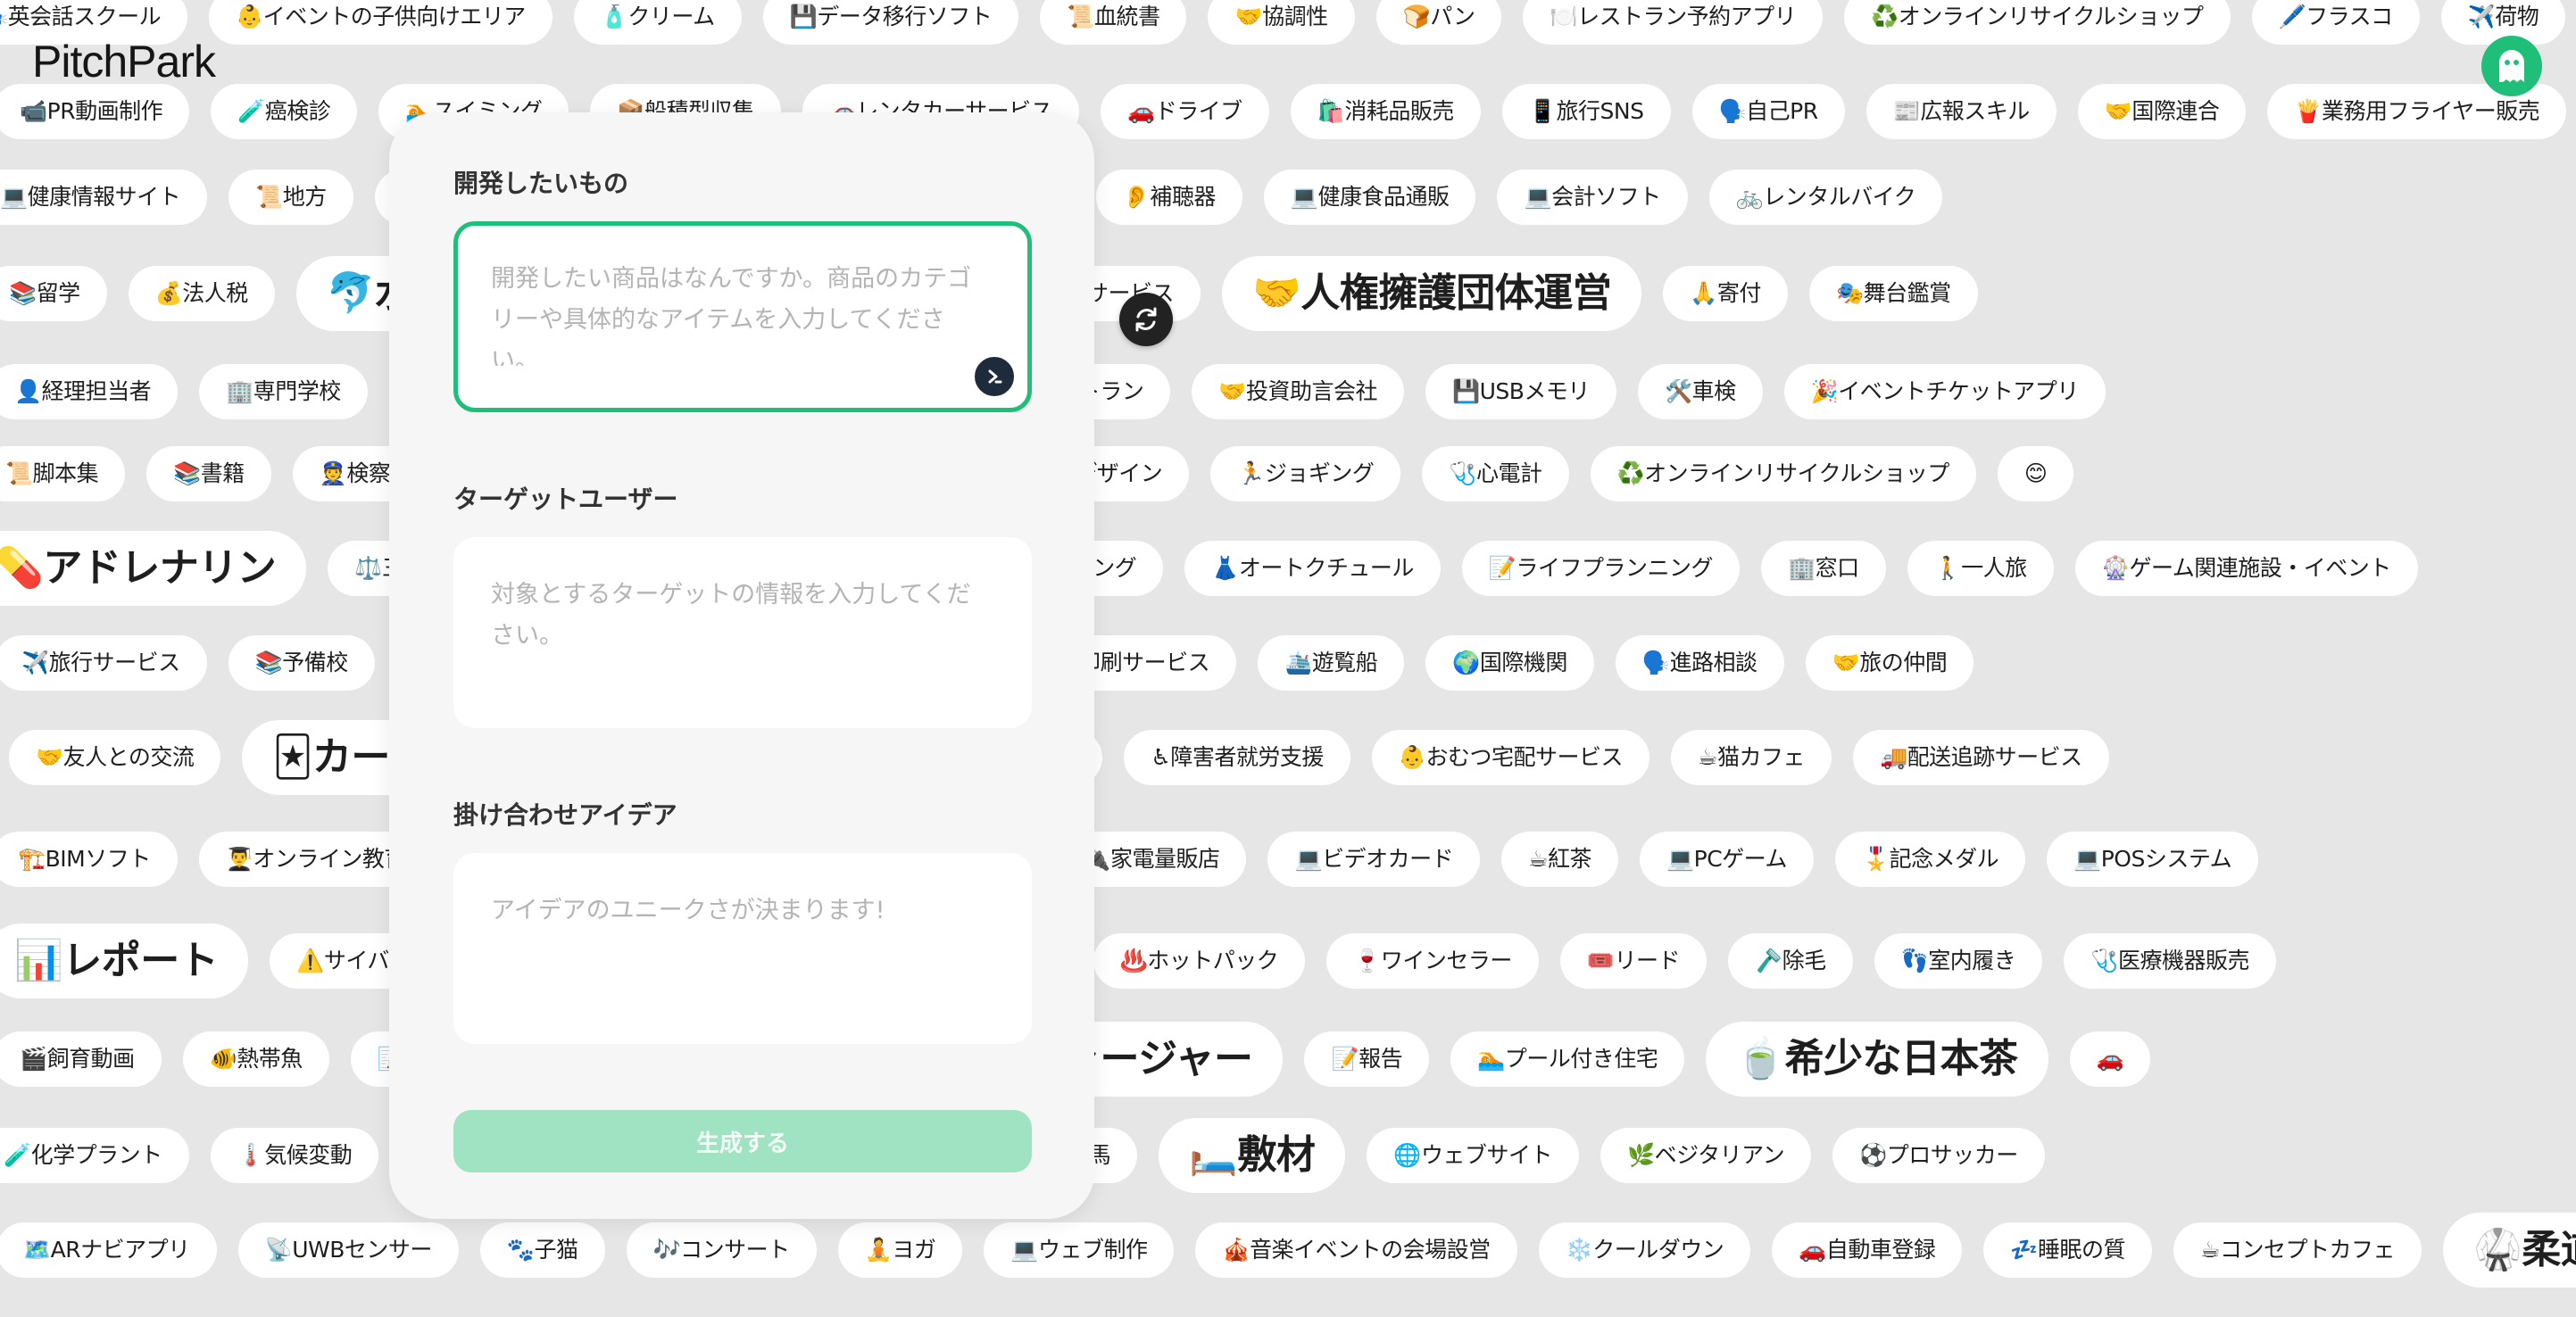 The image size is (2576, 1317). Describe the element at coordinates (154, 568) in the screenshot. I see `tag-chip: 💊アドレナリン` at that location.